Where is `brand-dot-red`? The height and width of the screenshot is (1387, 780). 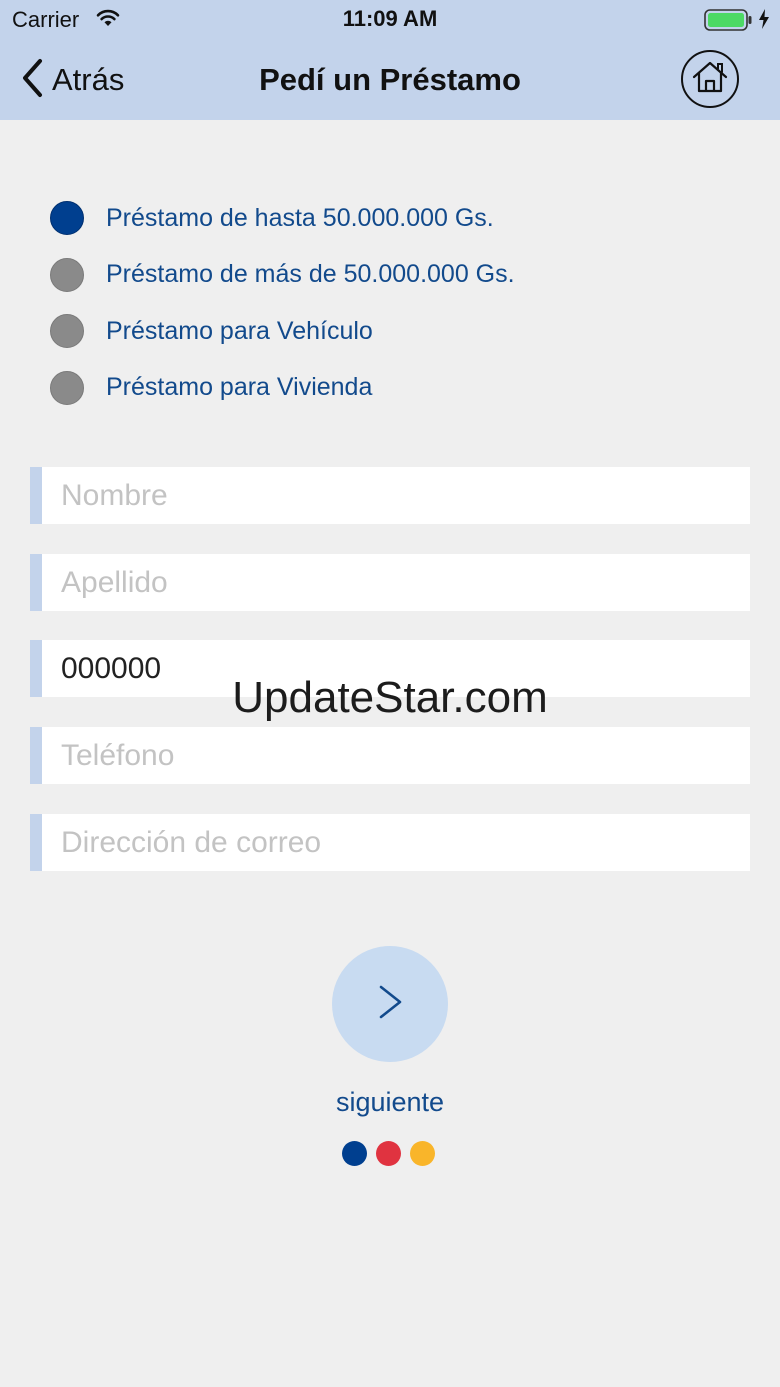 brand-dot-red is located at coordinates (388, 1153).